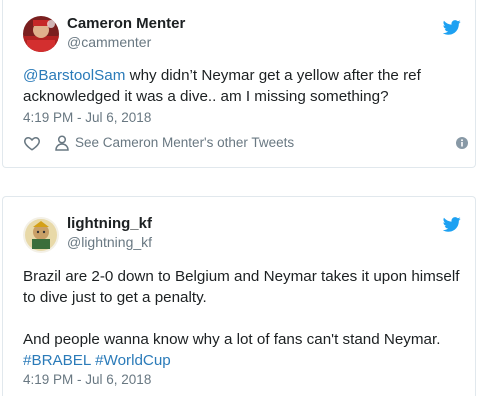 This screenshot has height=396, width=480. What do you see at coordinates (57, 360) in the screenshot?
I see `hashtag-link: #BRABEL` at bounding box center [57, 360].